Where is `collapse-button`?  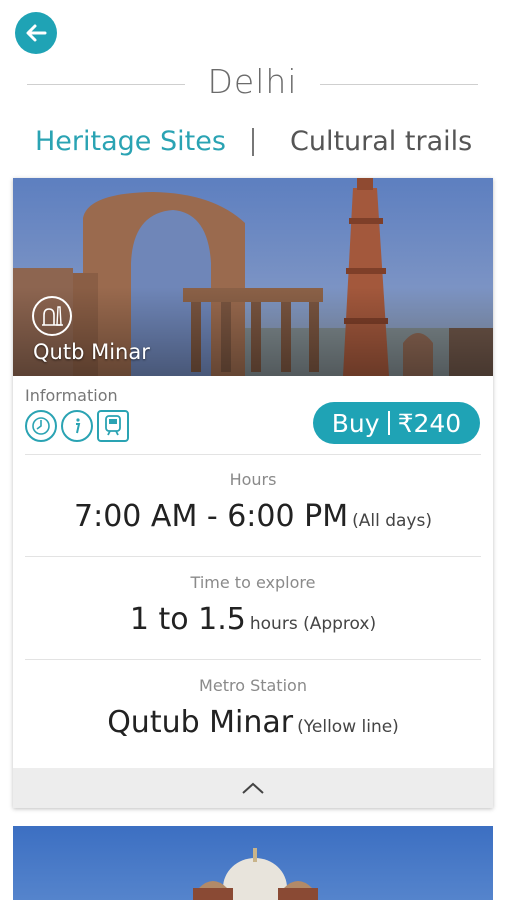
collapse-button is located at coordinates (253, 788).